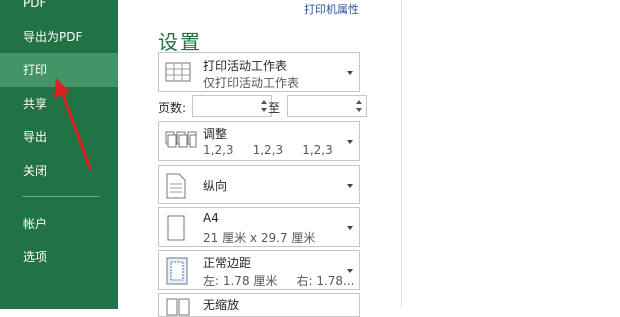 The image size is (620, 317). Describe the element at coordinates (35, 137) in the screenshot. I see `sidebar-item-label: 导出` at that location.